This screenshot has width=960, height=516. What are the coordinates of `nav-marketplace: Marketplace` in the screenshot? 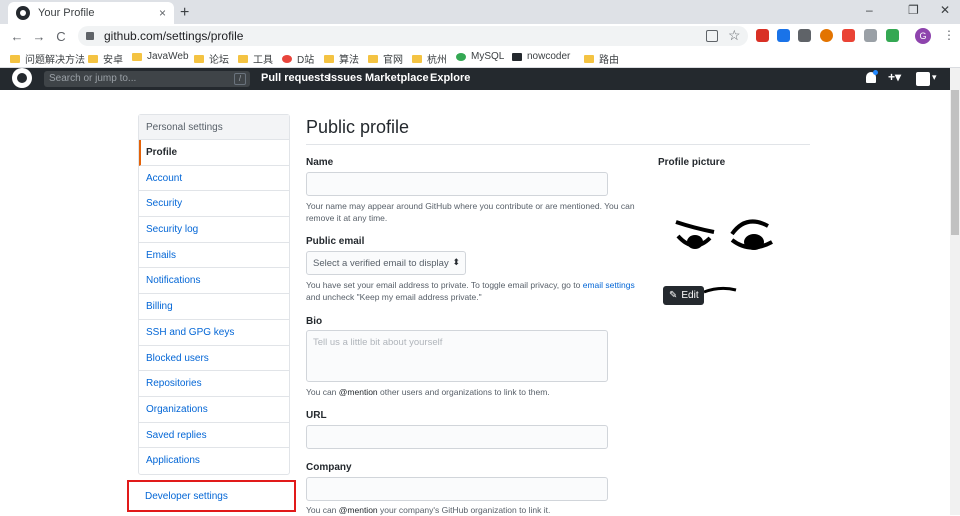 It's located at (397, 78).